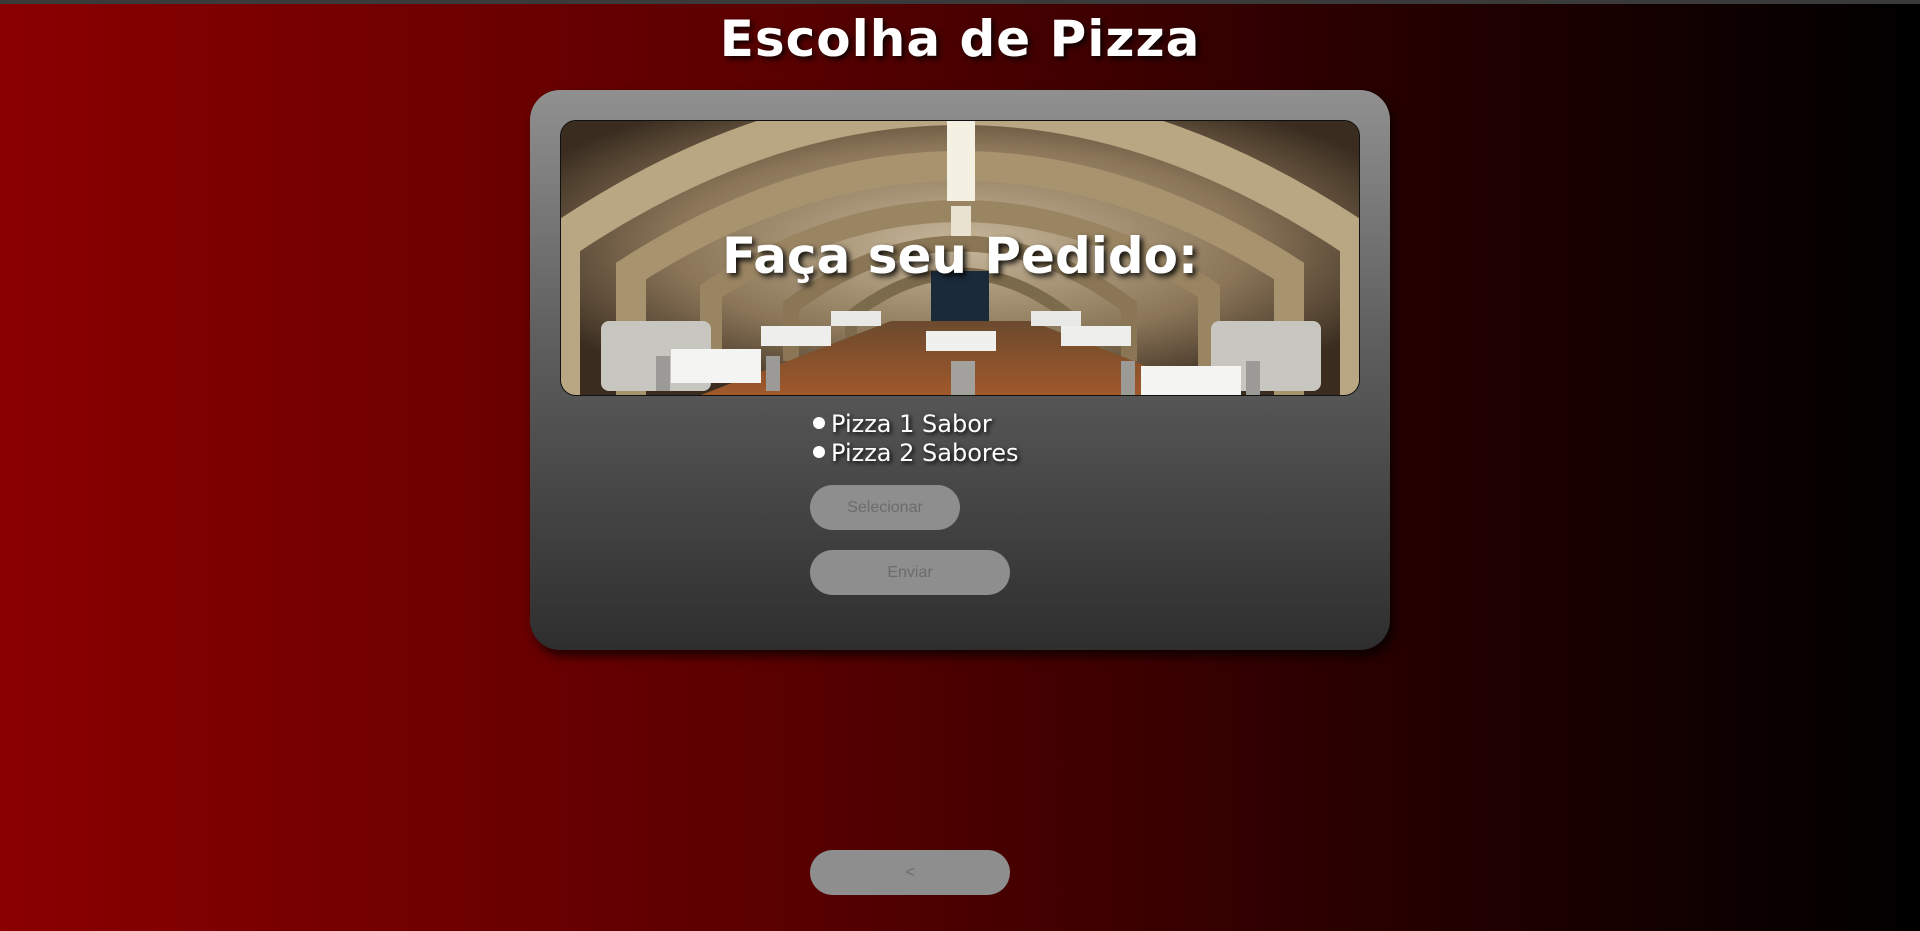 Image resolution: width=1920 pixels, height=931 pixels. Describe the element at coordinates (910, 872) in the screenshot. I see `back-button: <` at that location.